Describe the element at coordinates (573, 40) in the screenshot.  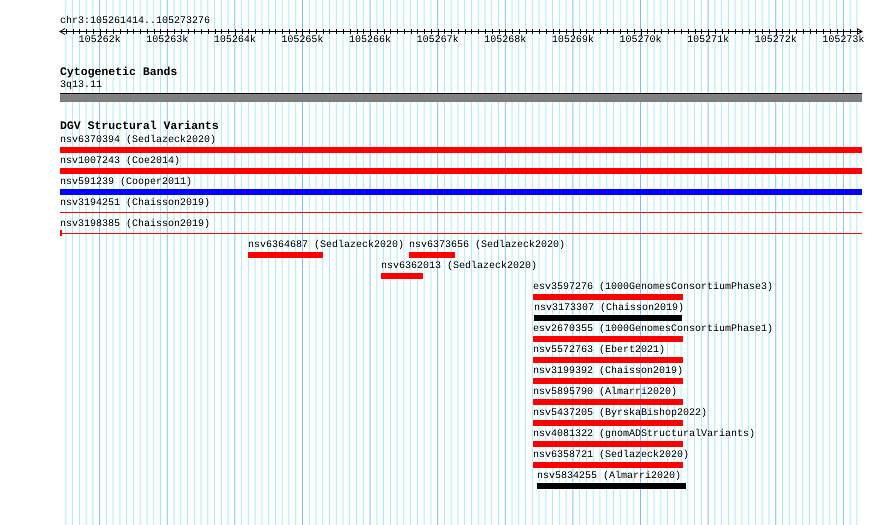
I see `ruler-tick-label: 105269k` at that location.